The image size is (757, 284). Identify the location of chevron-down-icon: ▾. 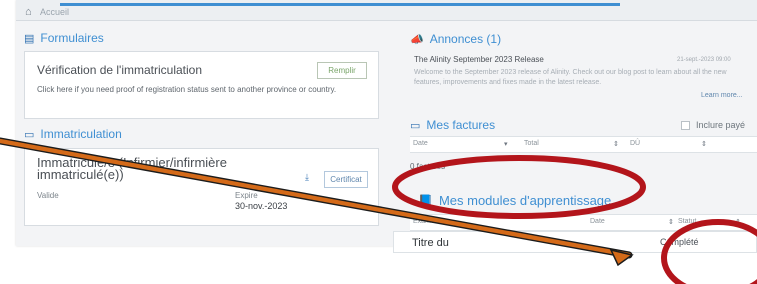
(506, 144).